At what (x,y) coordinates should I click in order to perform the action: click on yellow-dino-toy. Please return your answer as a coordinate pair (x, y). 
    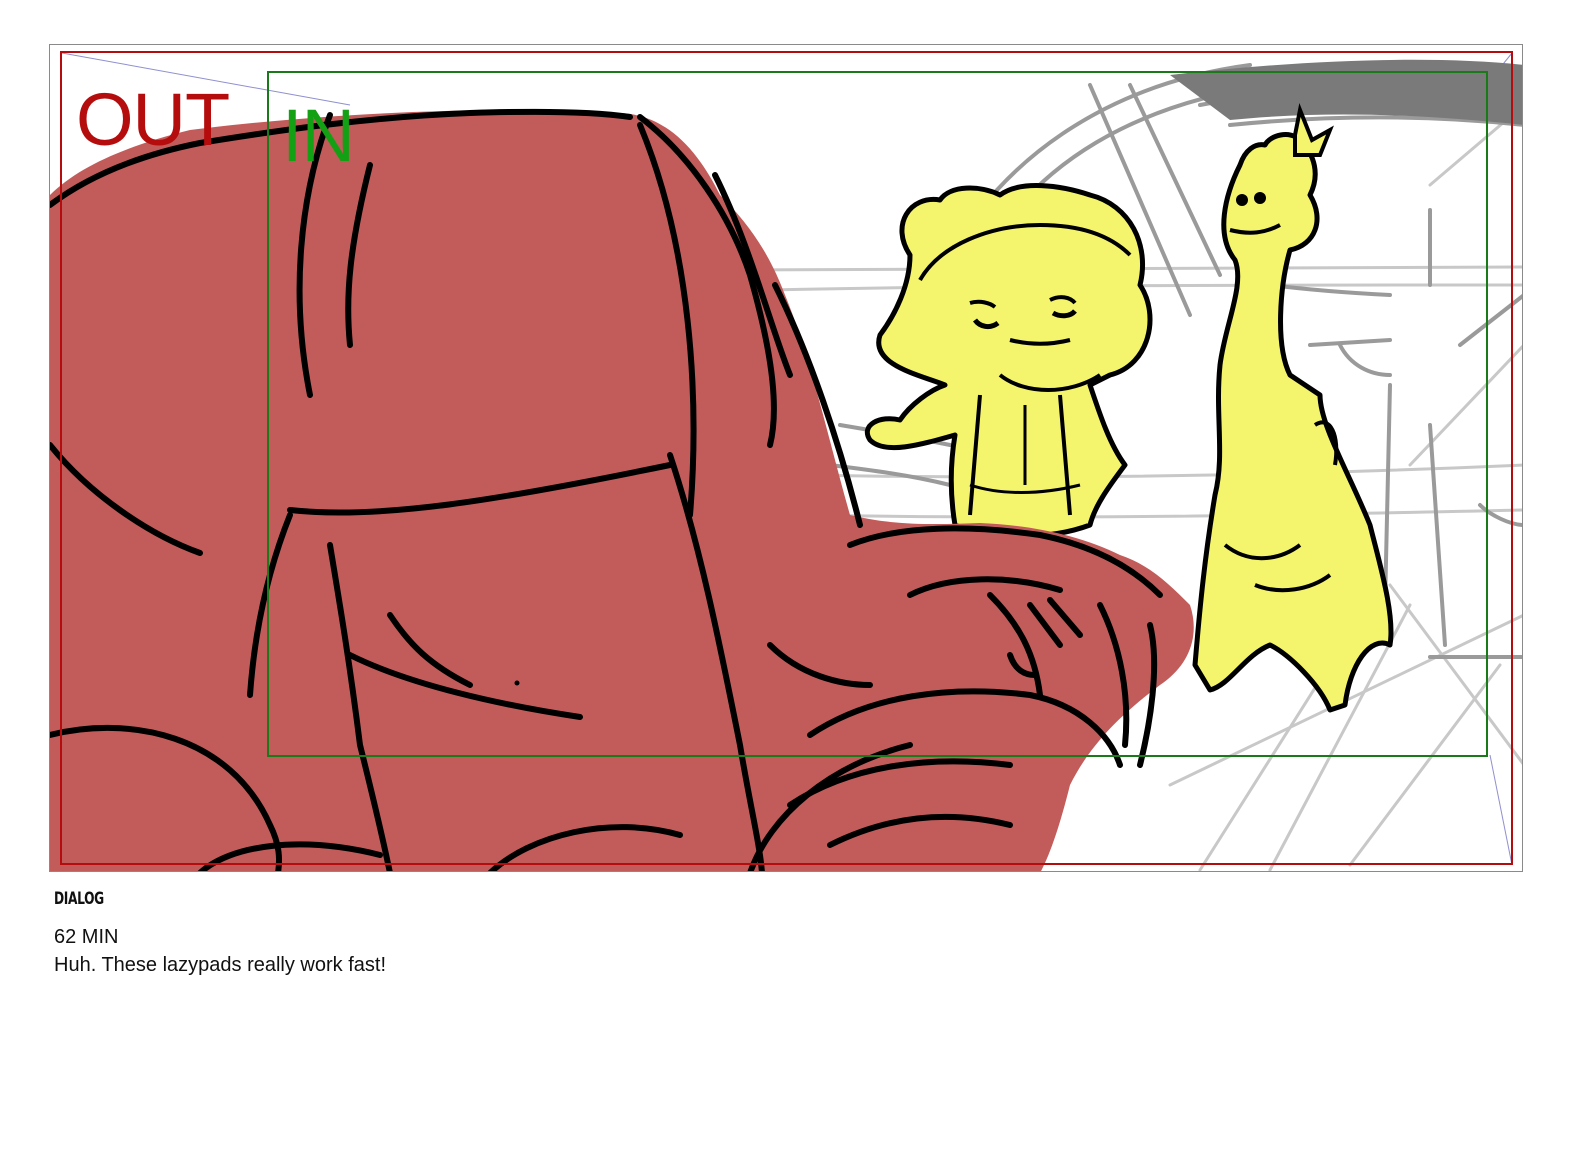
    Looking at the image, I should click on (1293, 408).